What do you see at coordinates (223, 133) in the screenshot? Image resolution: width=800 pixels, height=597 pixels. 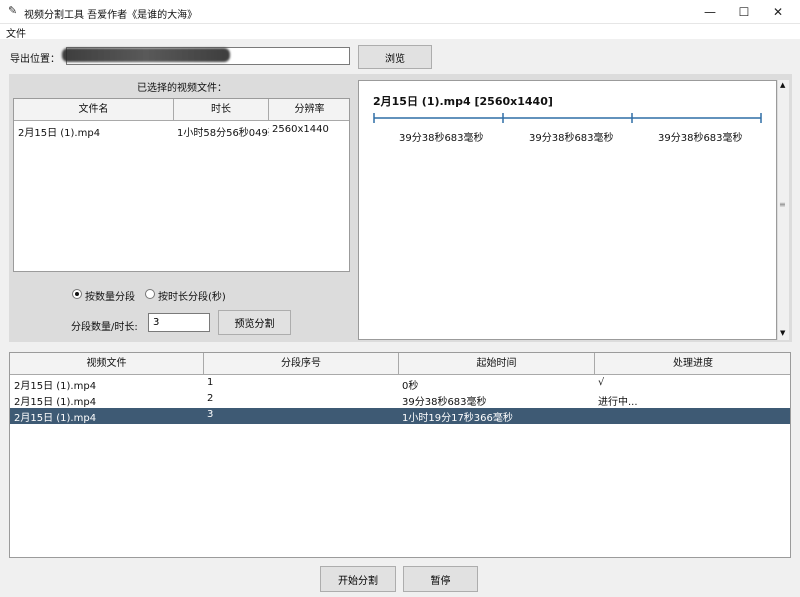 I see `cell-duration: 1小时58分56秒049毫` at bounding box center [223, 133].